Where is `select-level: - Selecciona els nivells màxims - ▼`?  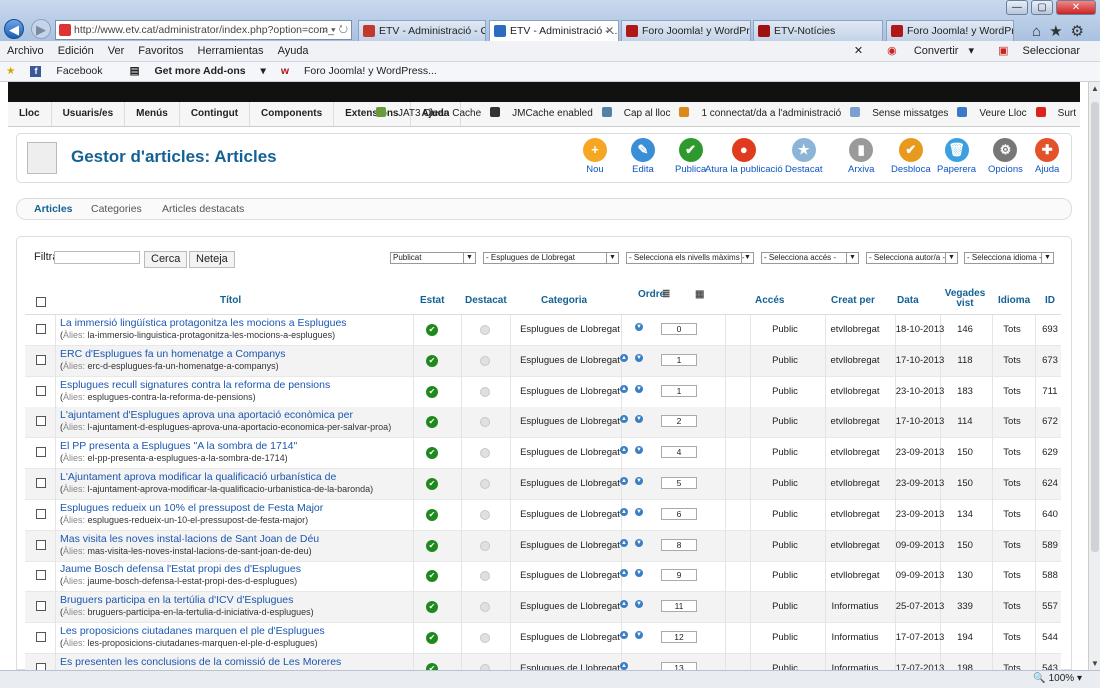 select-level: - Selecciona els nivells màxims - ▼ is located at coordinates (690, 258).